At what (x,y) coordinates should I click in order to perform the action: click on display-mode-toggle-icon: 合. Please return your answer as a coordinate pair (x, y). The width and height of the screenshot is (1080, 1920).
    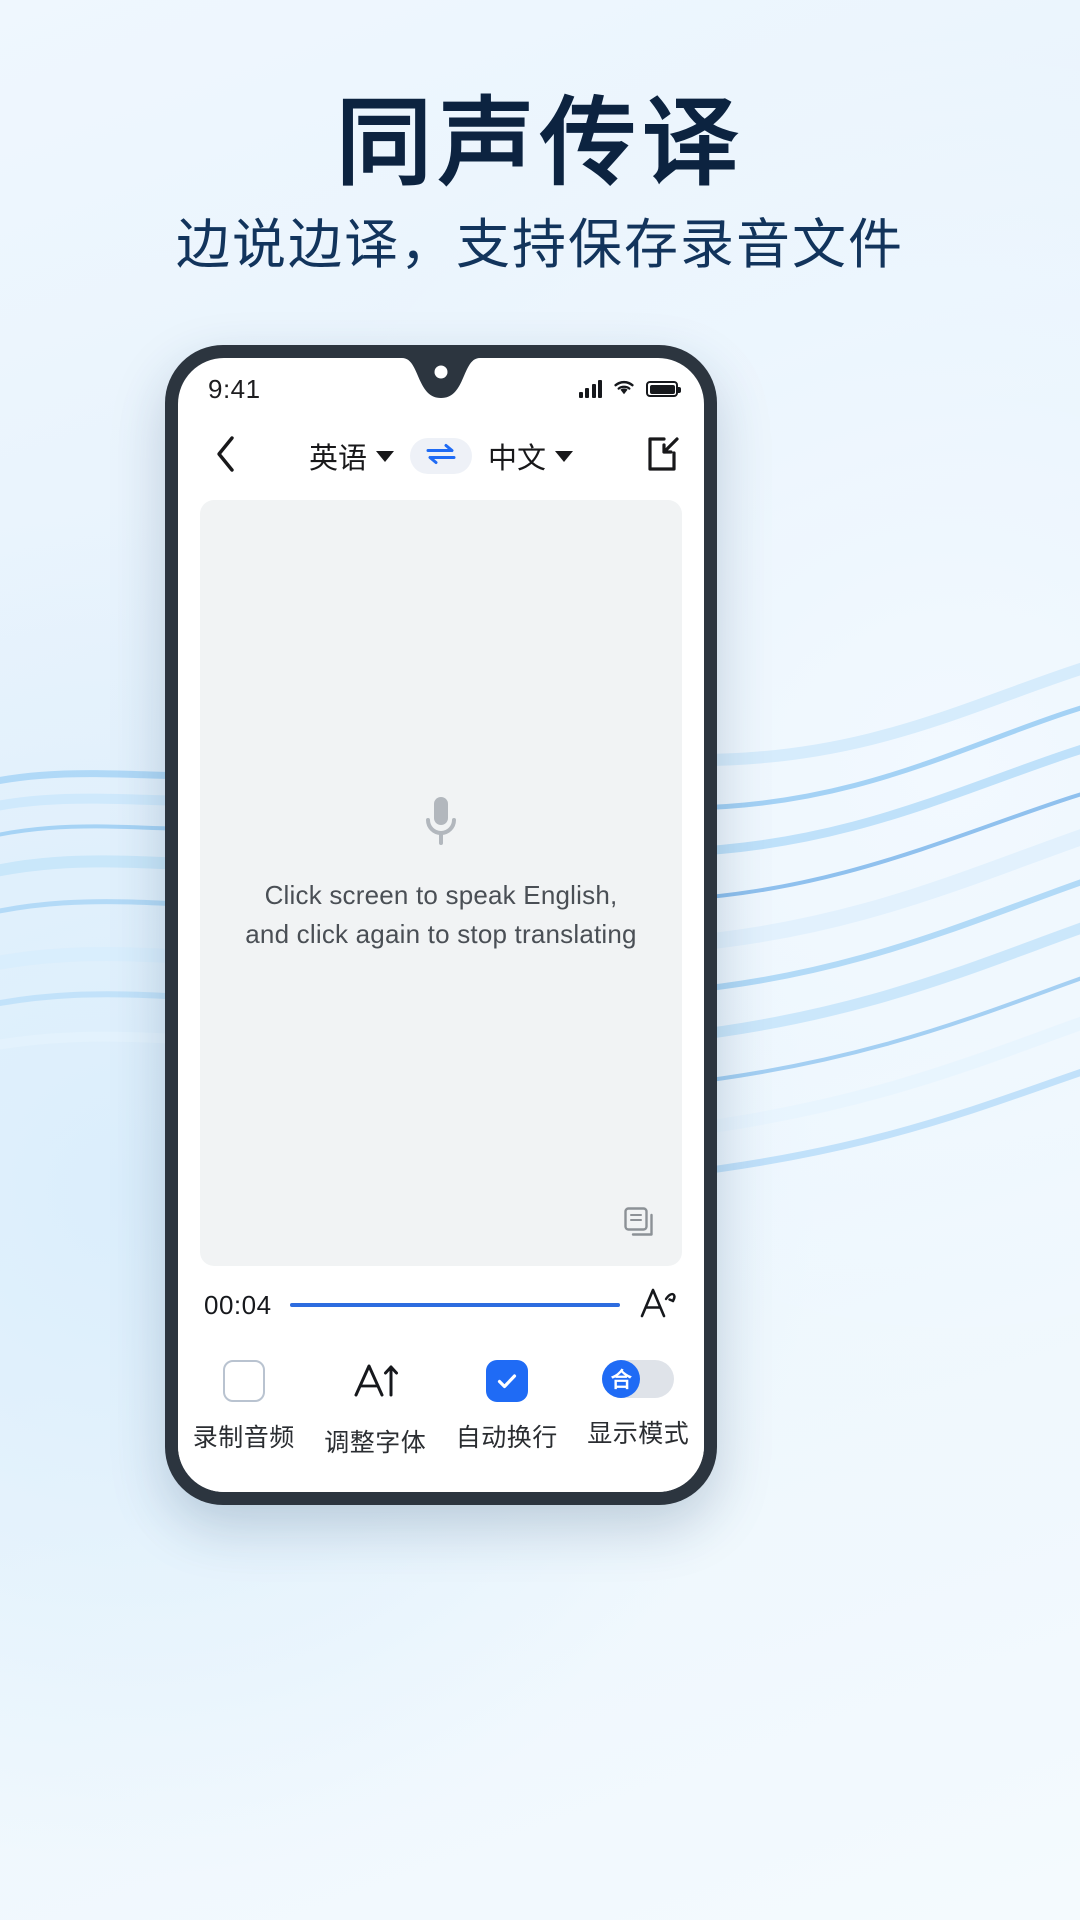
    Looking at the image, I should click on (638, 1379).